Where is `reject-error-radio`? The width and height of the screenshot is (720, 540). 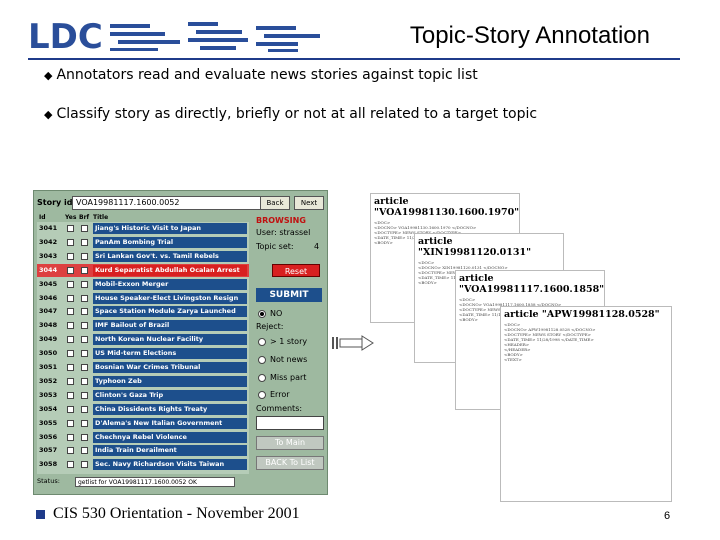 reject-error-radio is located at coordinates (262, 395).